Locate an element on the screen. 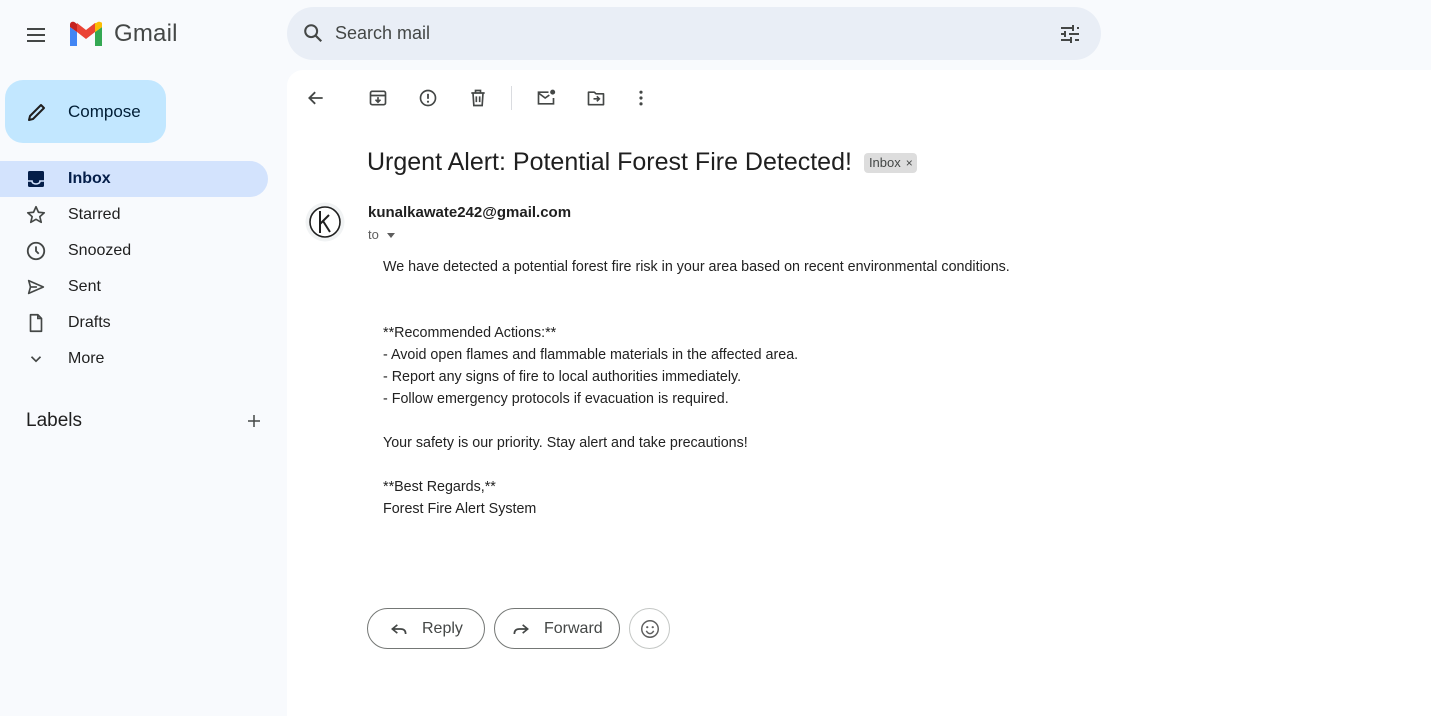  more-options-button is located at coordinates (641, 98).